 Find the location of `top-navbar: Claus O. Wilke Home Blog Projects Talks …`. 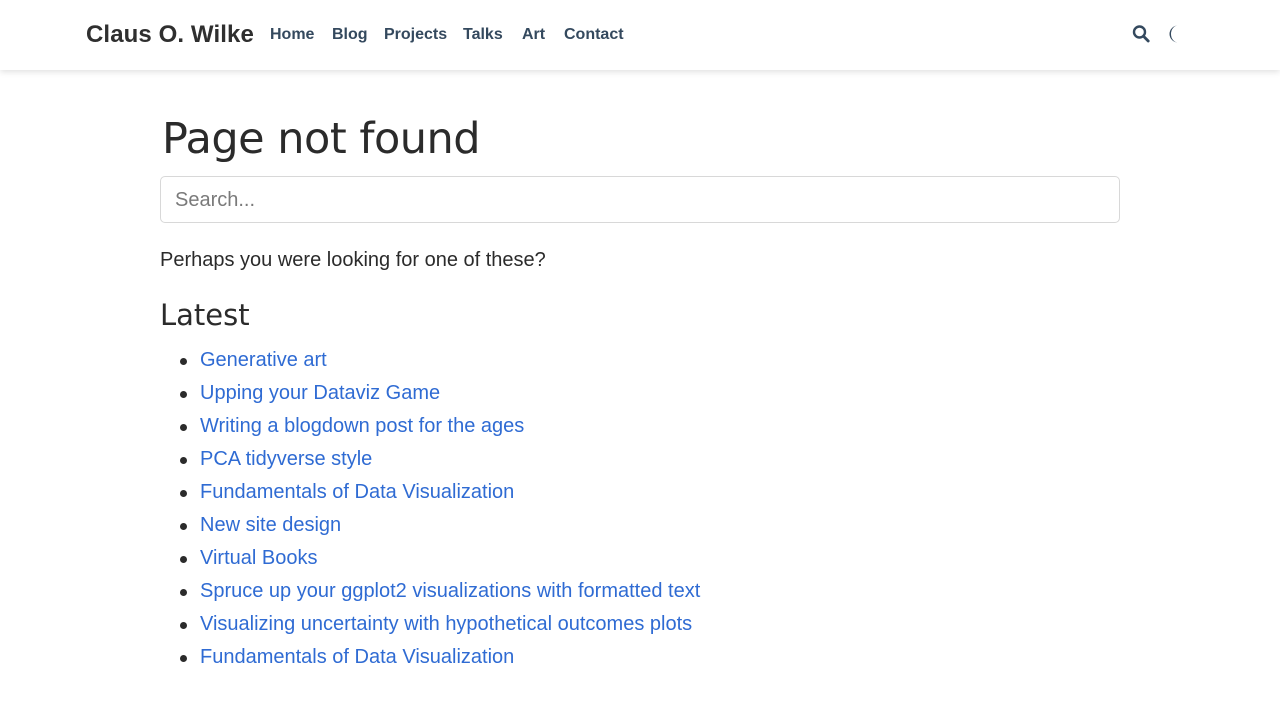

top-navbar: Claus O. Wilke Home Blog Projects Talks … is located at coordinates (640, 35).